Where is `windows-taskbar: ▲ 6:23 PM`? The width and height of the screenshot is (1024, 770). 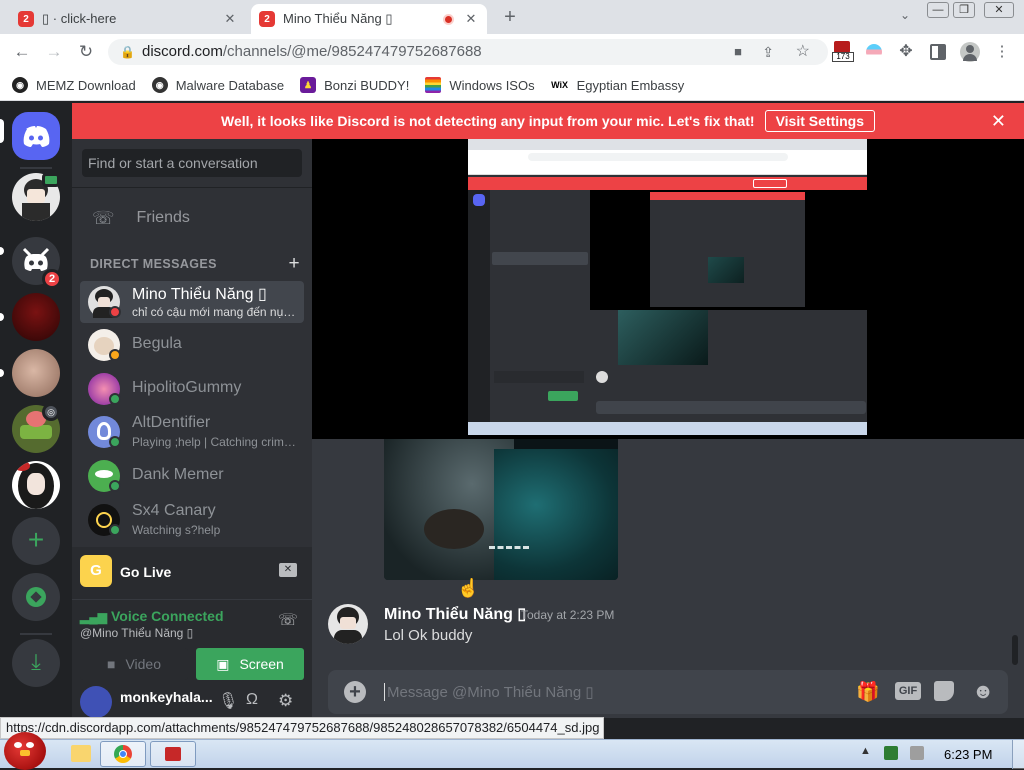 windows-taskbar: ▲ 6:23 PM is located at coordinates (512, 751).